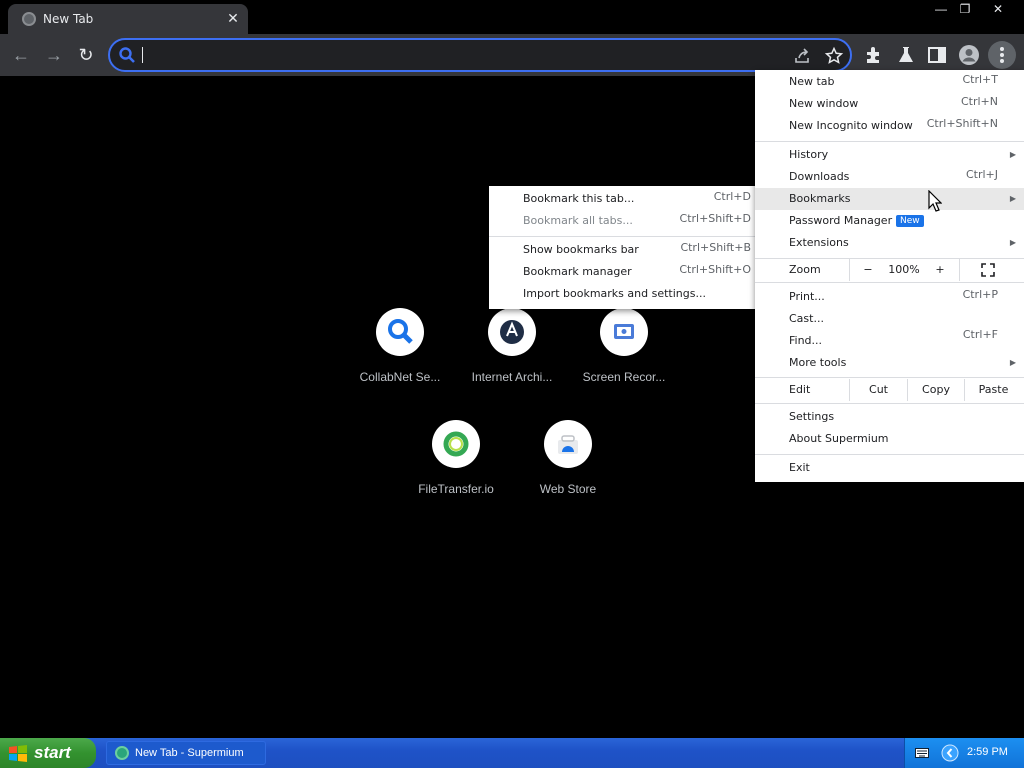 The image size is (1024, 768). I want to click on zoom-row: Zoom − 100% +, so click(889, 270).